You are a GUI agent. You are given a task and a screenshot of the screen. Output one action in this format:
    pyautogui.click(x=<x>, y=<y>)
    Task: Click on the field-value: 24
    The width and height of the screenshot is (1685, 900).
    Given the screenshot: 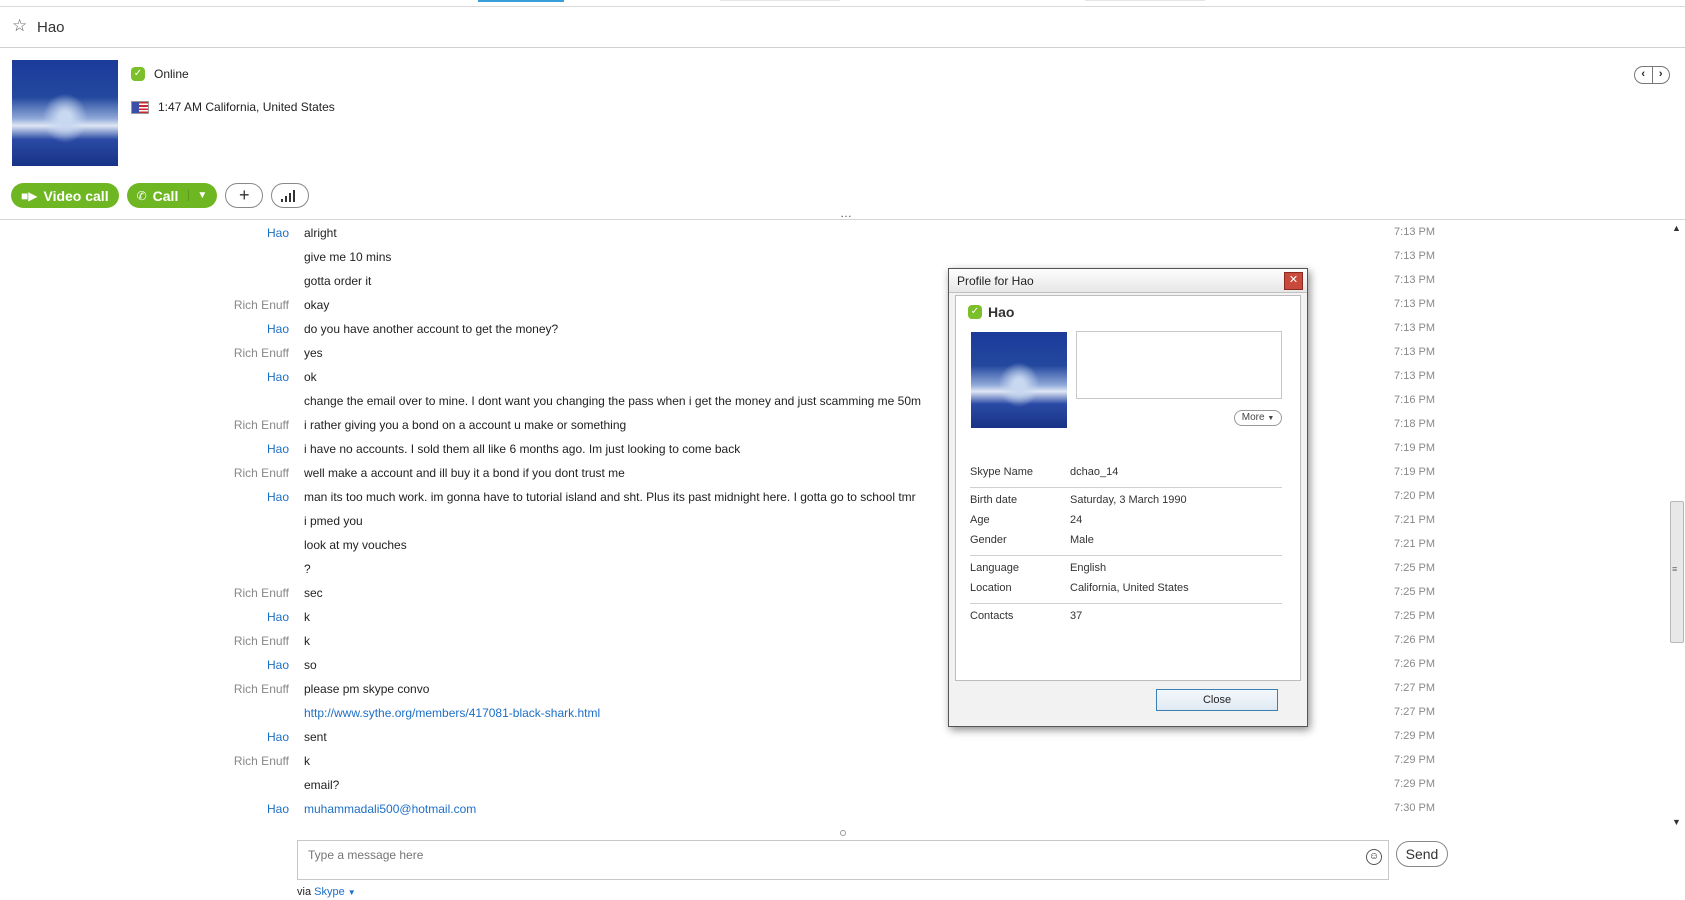 What is the action you would take?
    pyautogui.click(x=1076, y=520)
    